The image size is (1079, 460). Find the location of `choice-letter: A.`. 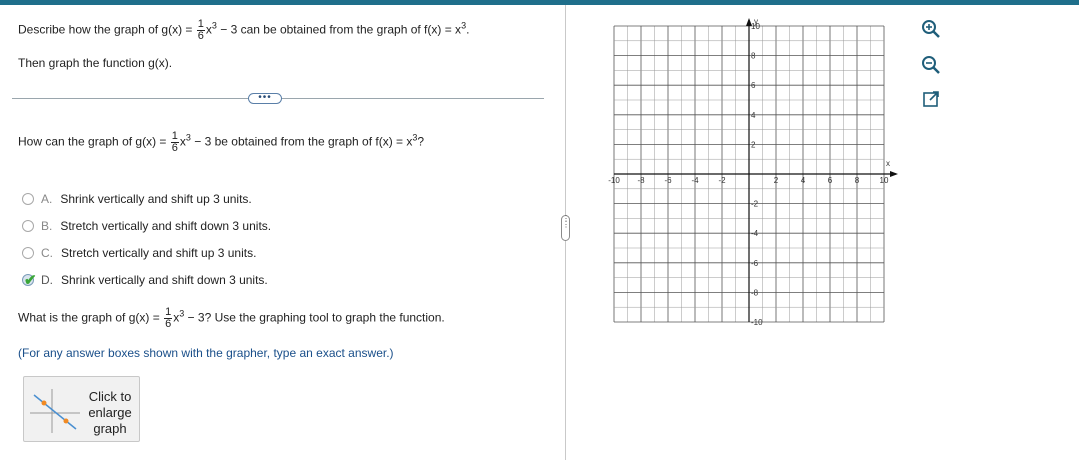

choice-letter: A. is located at coordinates (47, 199).